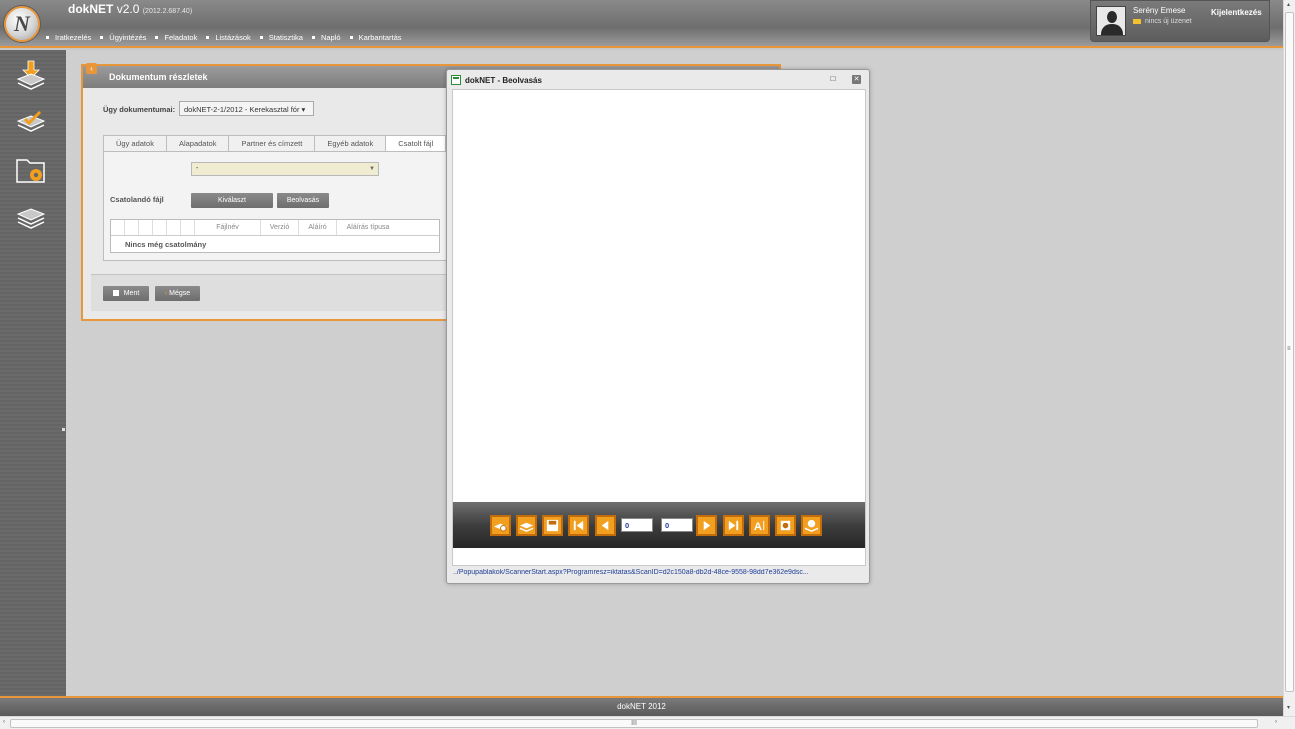 The image size is (1295, 729). I want to click on cancel-button: ‹ Mégse, so click(177, 293).